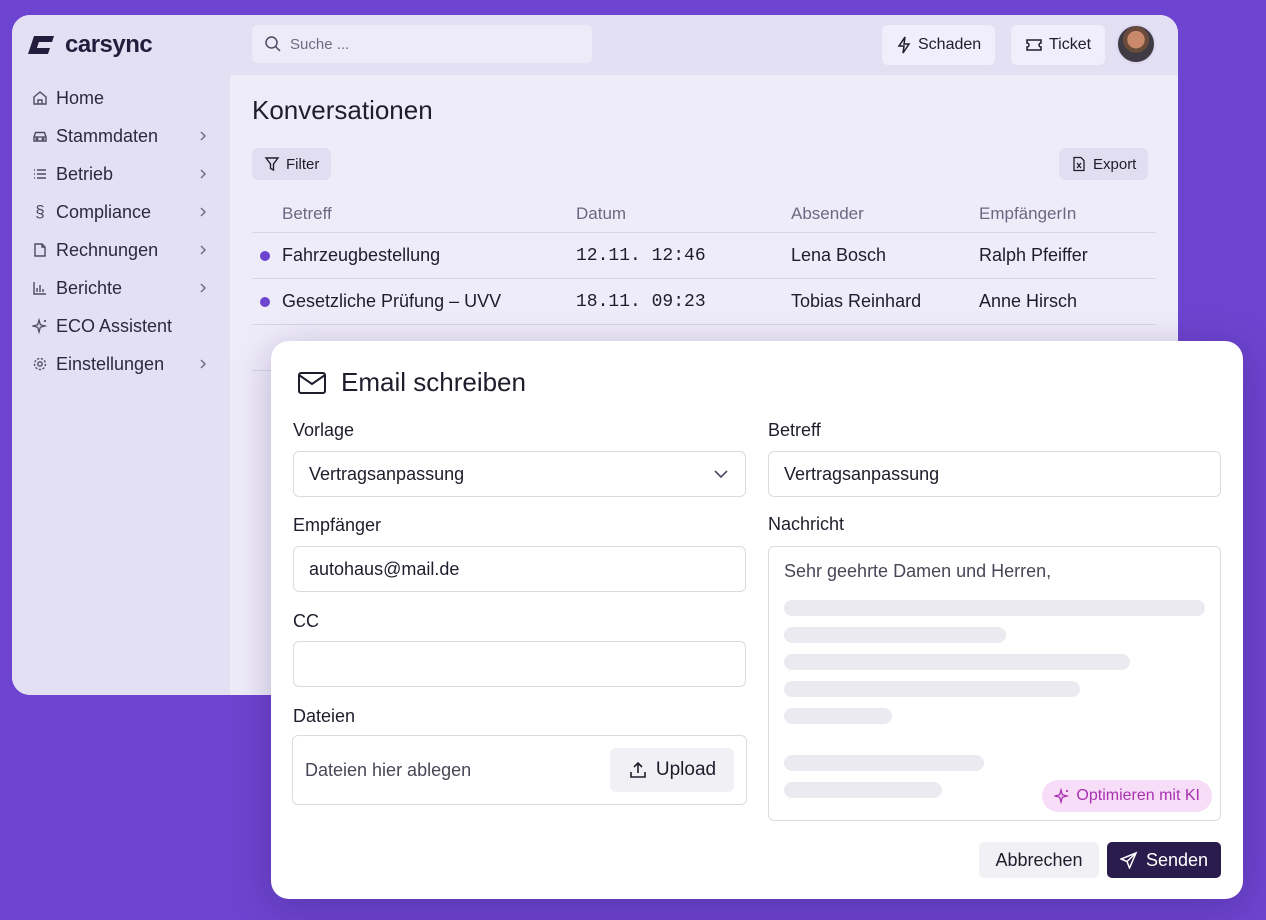  I want to click on sidebar-item-eco-assistent: ECO Assistent, so click(121, 326).